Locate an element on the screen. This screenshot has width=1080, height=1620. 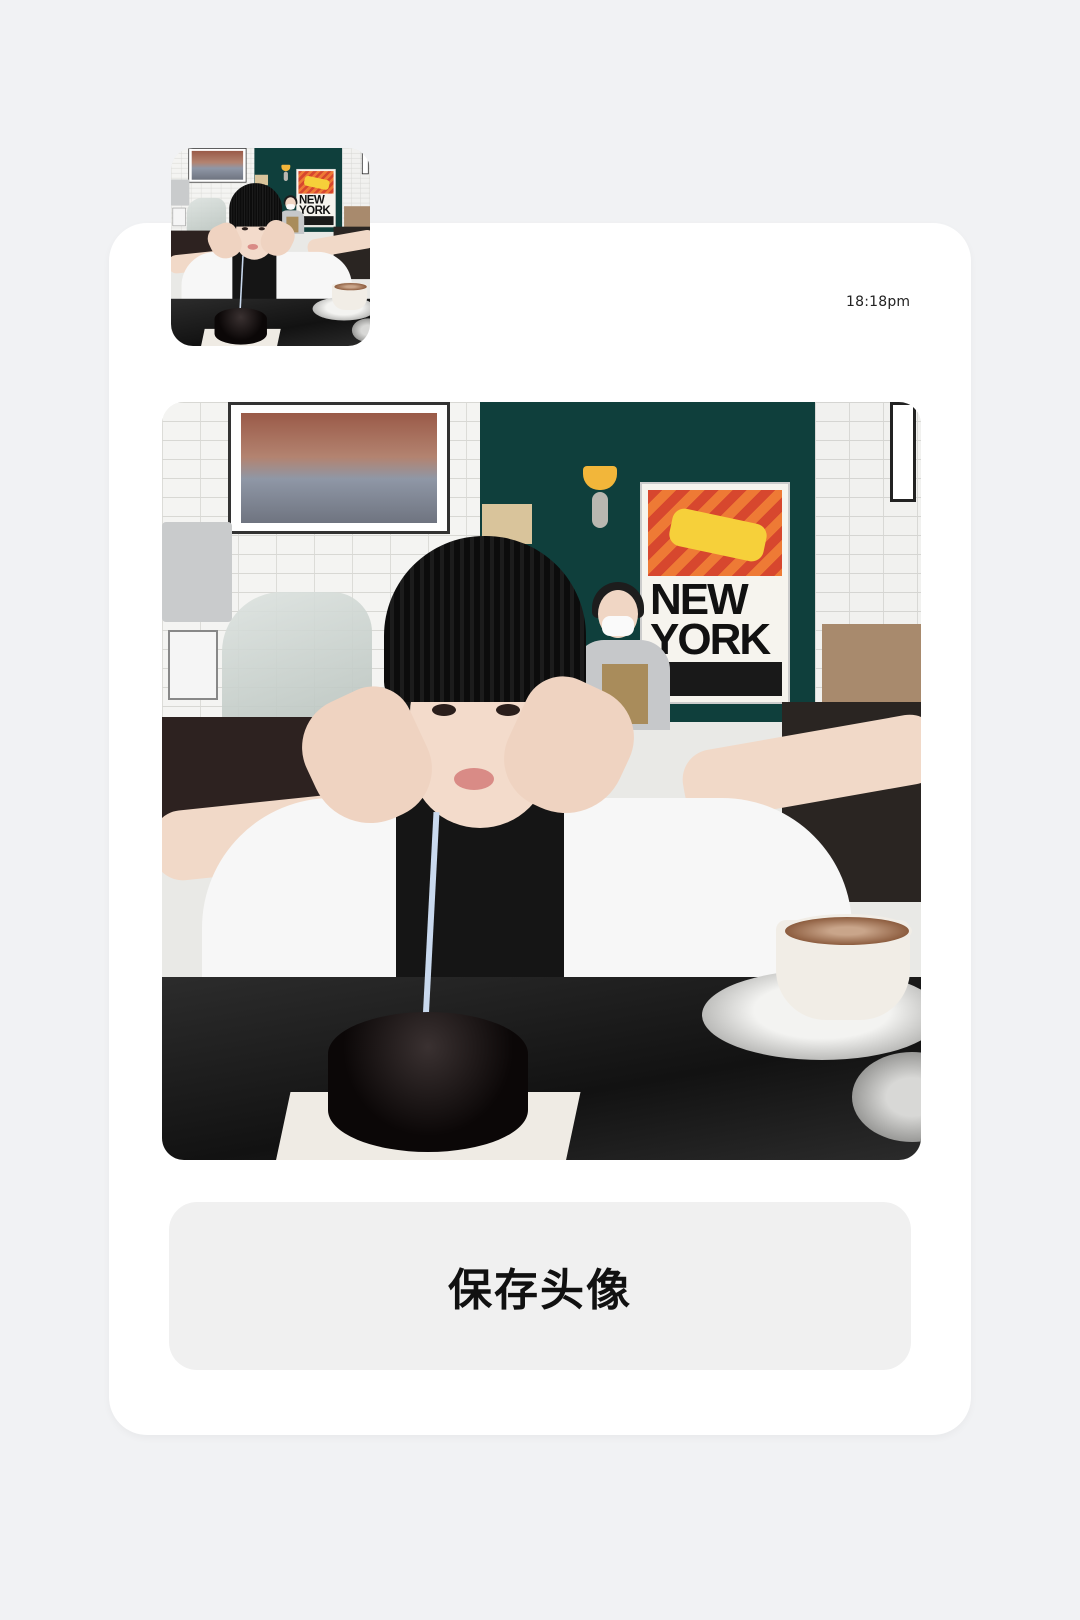
save-avatar-button: 保存头像 is located at coordinates (540, 1286).